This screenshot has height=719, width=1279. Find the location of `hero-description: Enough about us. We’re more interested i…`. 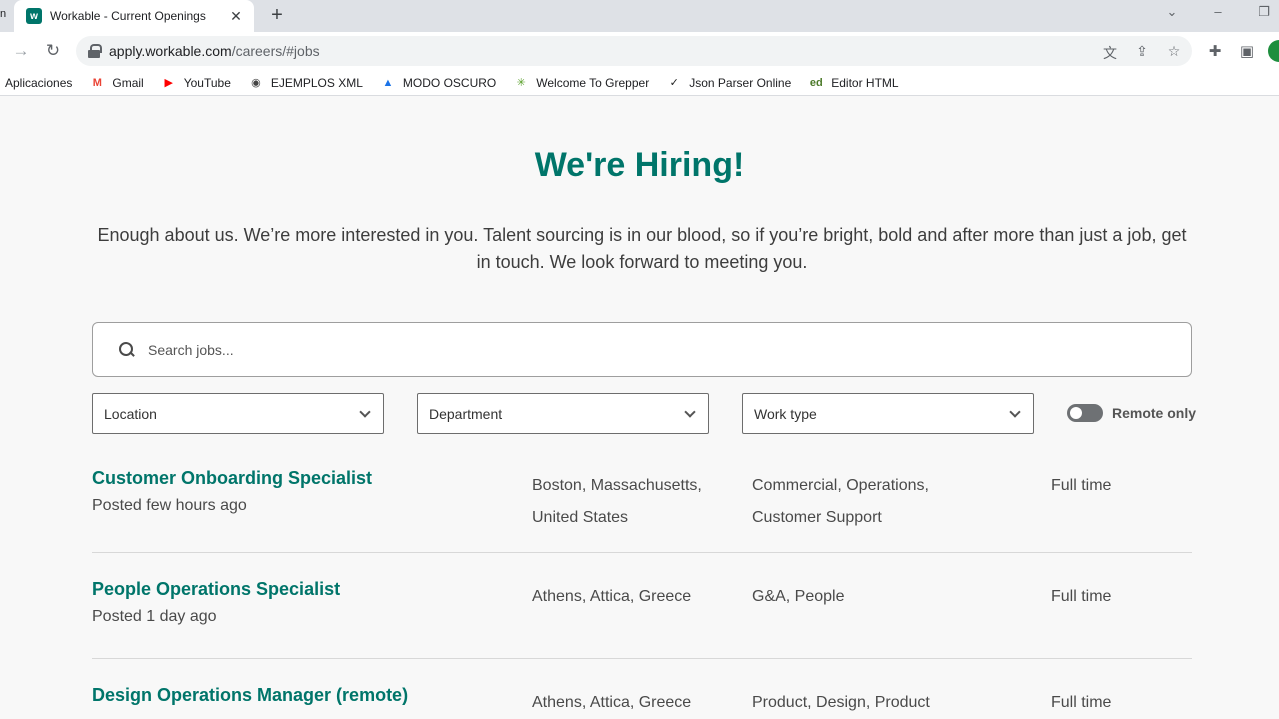

hero-description: Enough about us. We’re more interested i… is located at coordinates (642, 248).